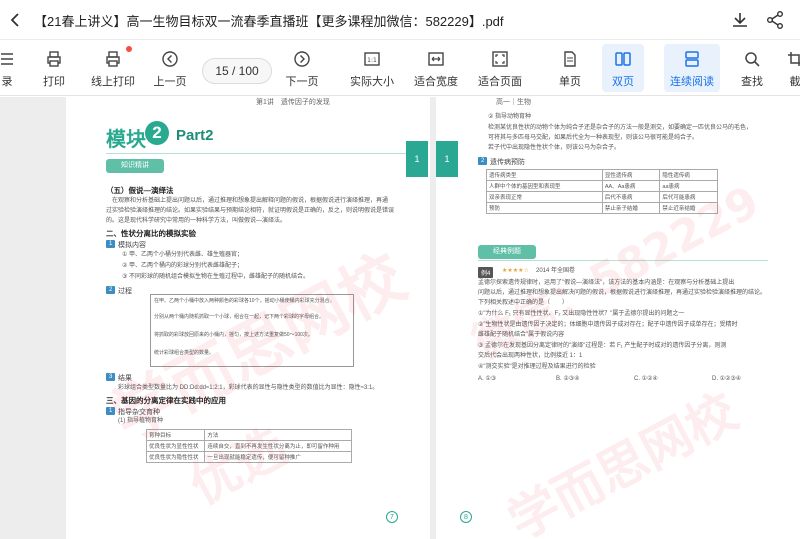 This screenshot has width=800, height=539. What do you see at coordinates (129, 49) in the screenshot?
I see `notification-dot` at bounding box center [129, 49].